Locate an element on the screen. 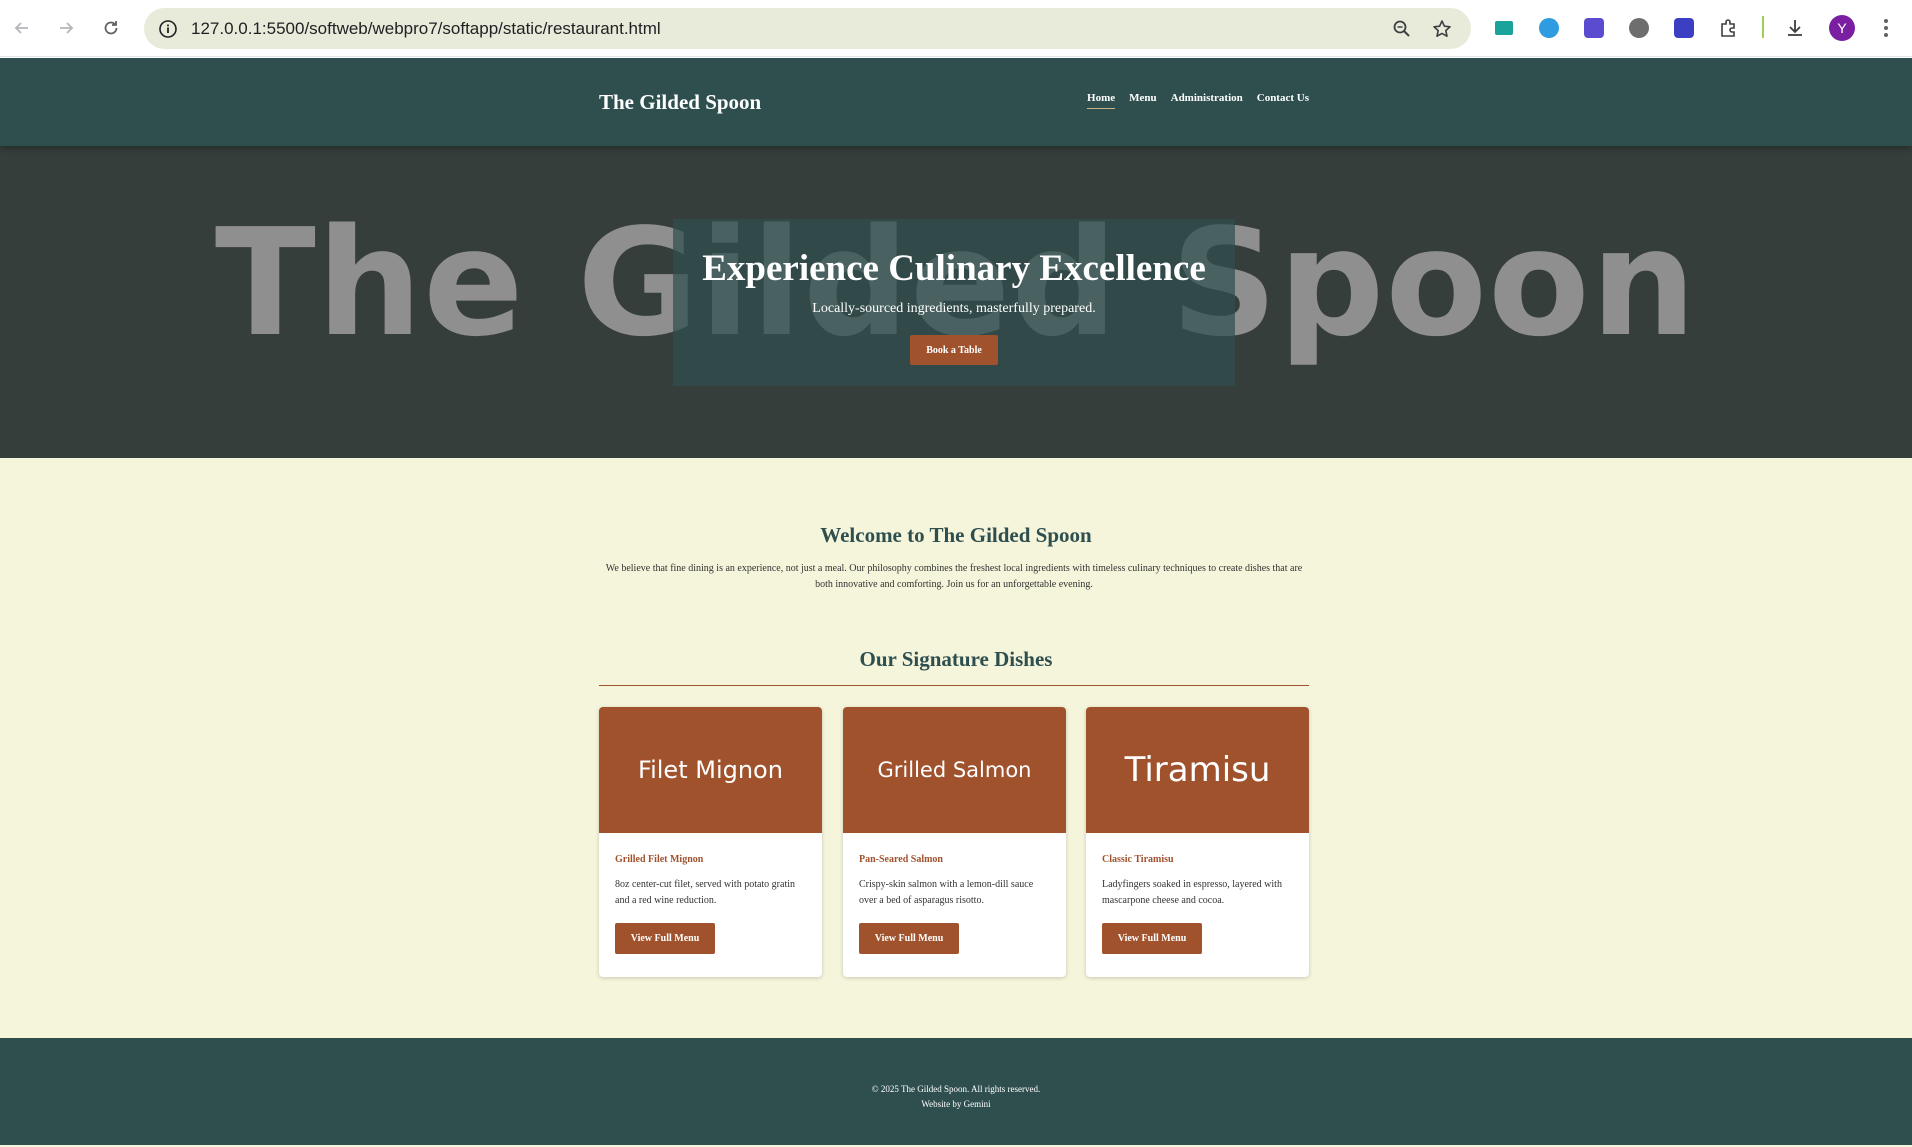 Image resolution: width=1912 pixels, height=1147 pixels. welcome-heading: Welcome to The Gilded Spoon is located at coordinates (956, 535).